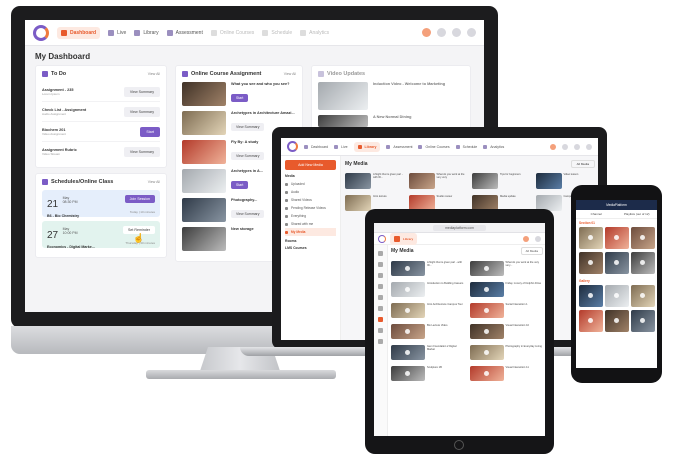 This screenshot has width=673, height=456. I want to click on sidebar-item-everything: Everything, so click(310, 216).